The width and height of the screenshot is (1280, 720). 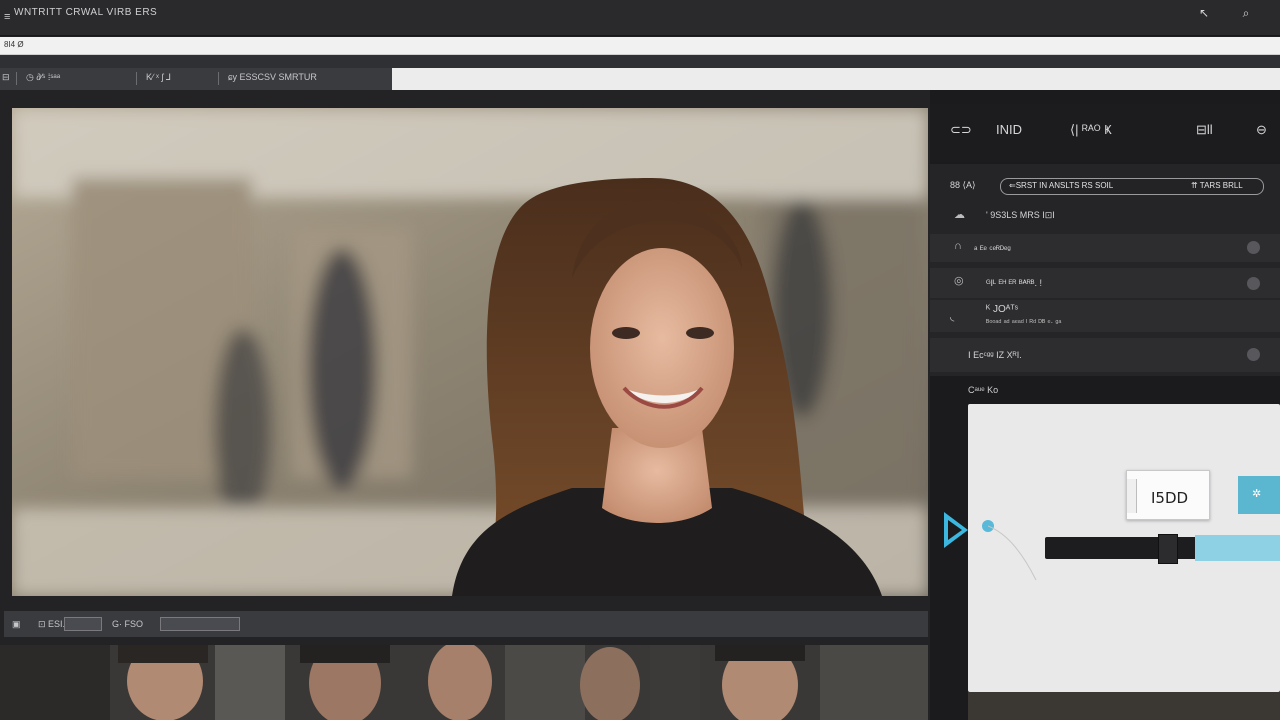 What do you see at coordinates (640, 18) in the screenshot?
I see `title-bar: ≡ WNTRITT CRWAL VIRB ERS ↖ ⌕` at bounding box center [640, 18].